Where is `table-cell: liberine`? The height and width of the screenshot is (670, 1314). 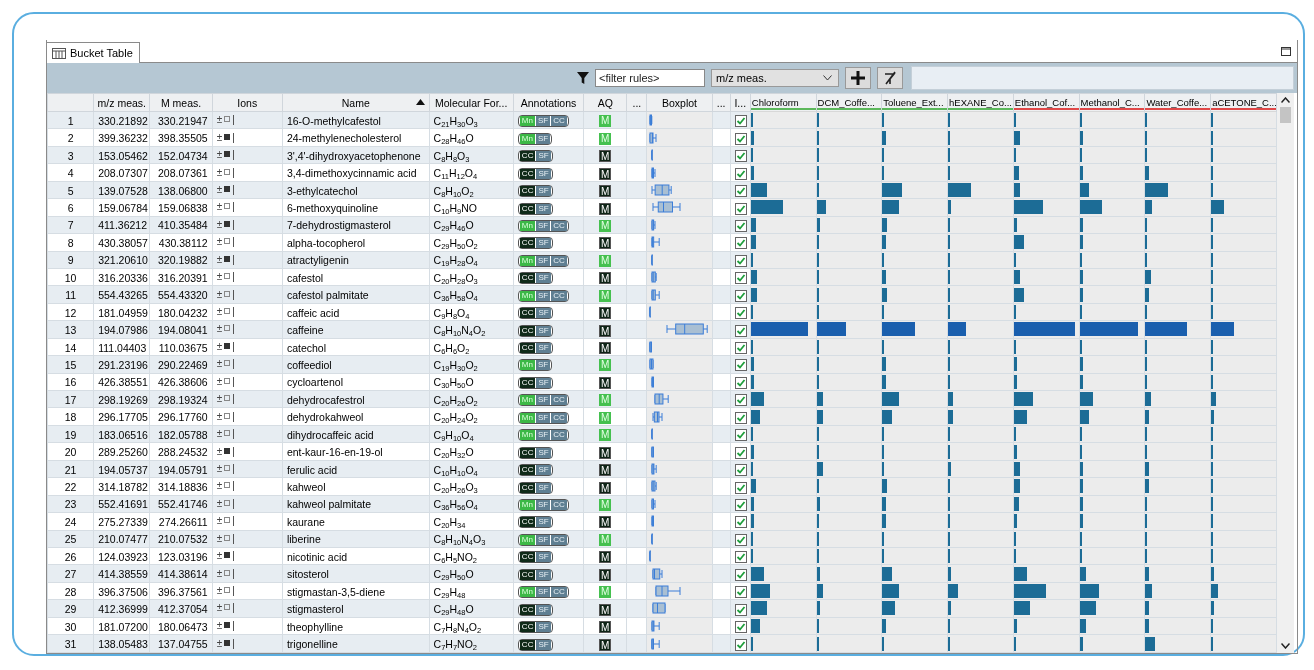 table-cell: liberine is located at coordinates (303, 539).